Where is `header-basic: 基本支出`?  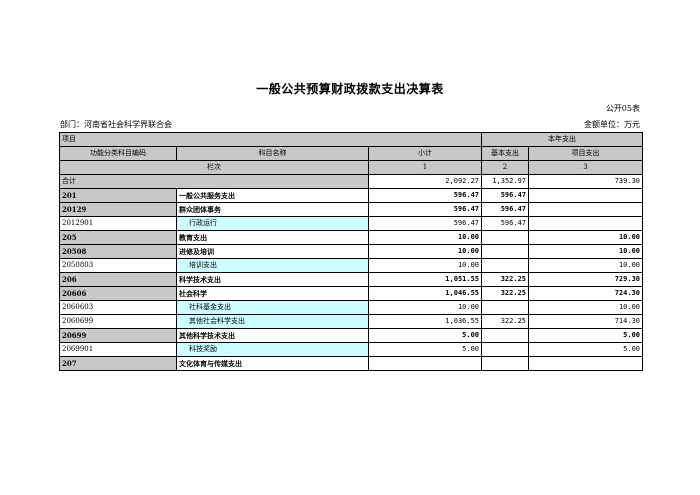 header-basic: 基本支出 is located at coordinates (505, 153).